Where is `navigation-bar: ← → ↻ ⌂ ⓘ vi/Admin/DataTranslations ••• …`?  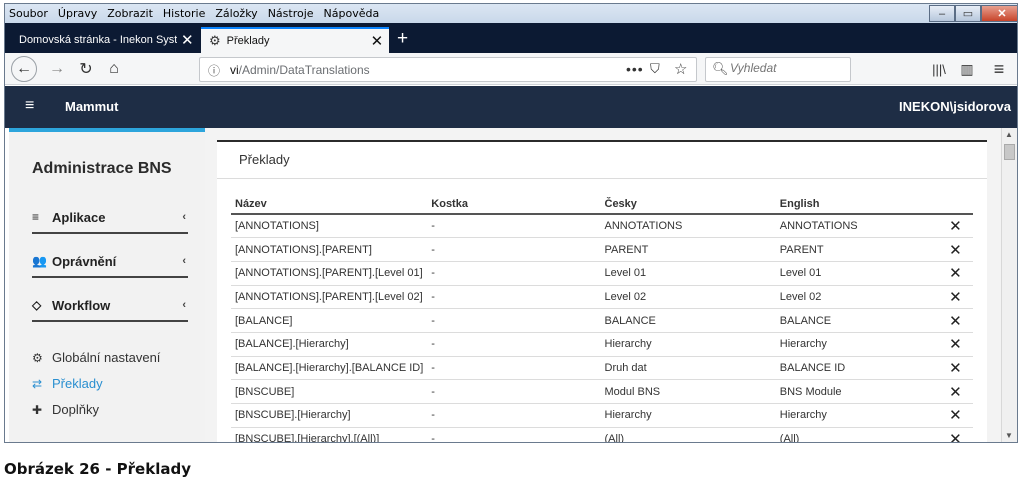 navigation-bar: ← → ↻ ⌂ ⓘ vi/Admin/DataTranslations ••• … is located at coordinates (511, 69).